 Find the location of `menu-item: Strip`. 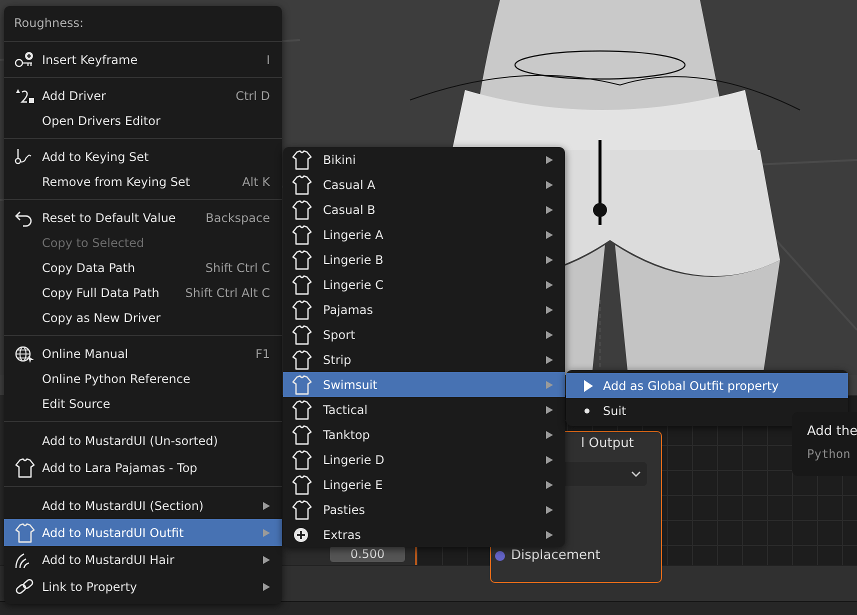

menu-item: Strip is located at coordinates (424, 359).